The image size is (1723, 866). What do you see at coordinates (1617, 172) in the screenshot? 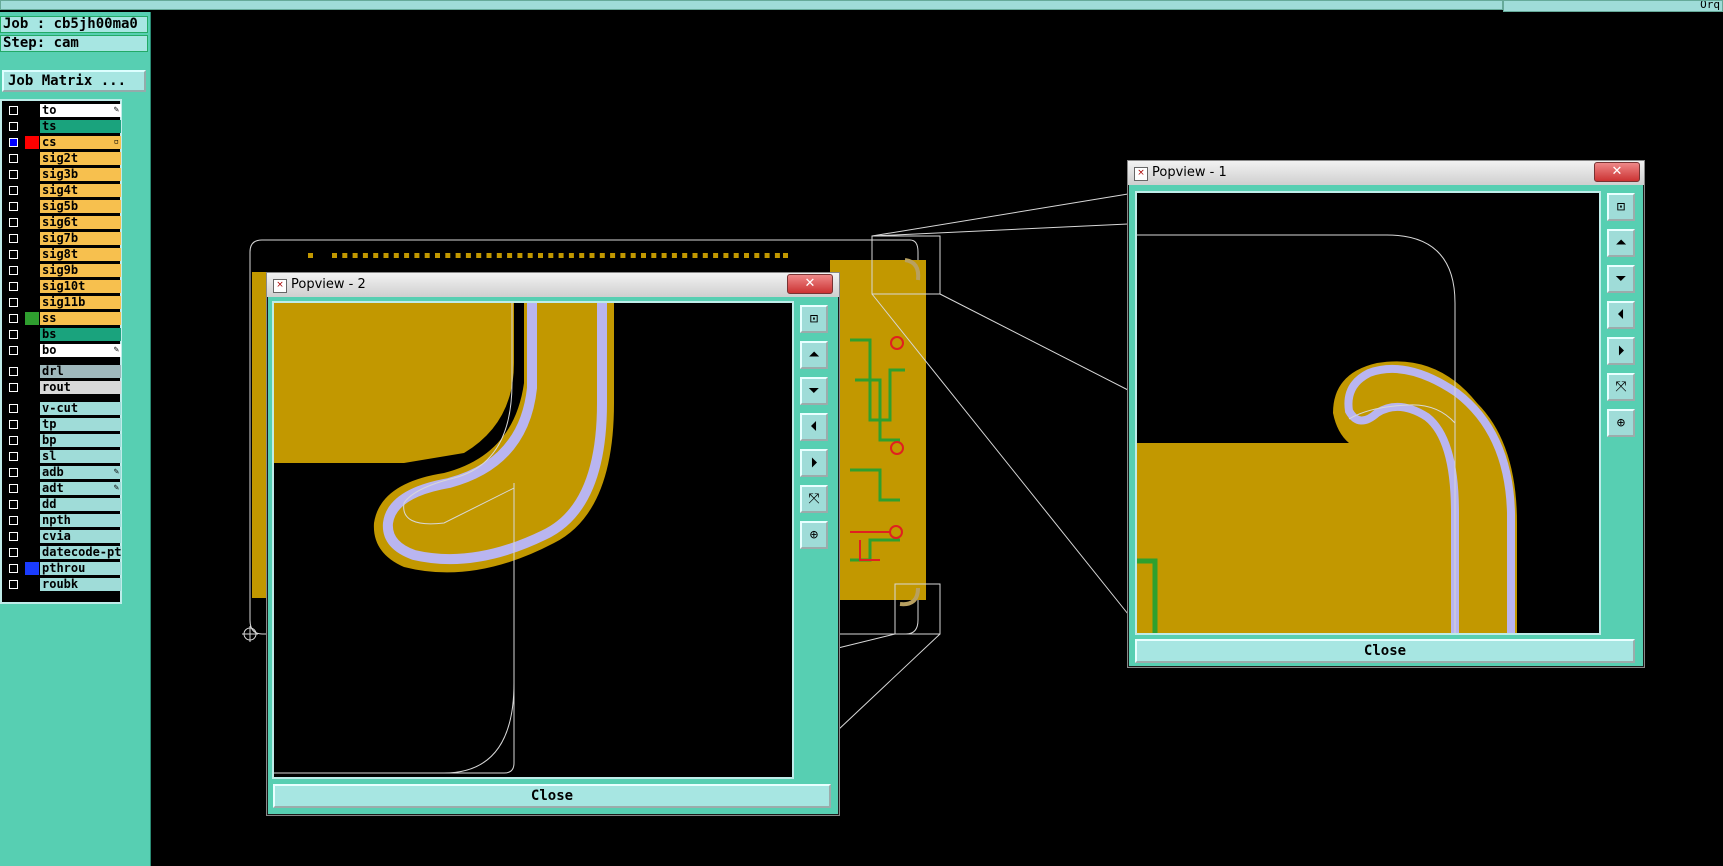
I see `popview-1-close-x-button: ✕` at bounding box center [1617, 172].